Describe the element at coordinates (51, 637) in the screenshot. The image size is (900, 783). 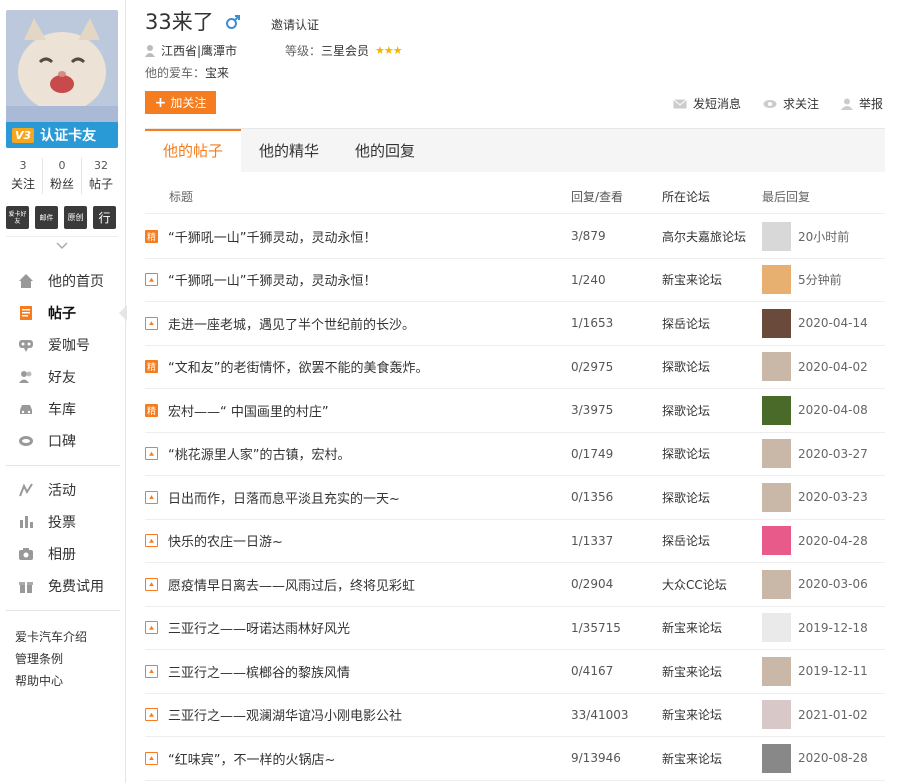
I see `footer-link-about: 爱卡汽车介绍` at that location.